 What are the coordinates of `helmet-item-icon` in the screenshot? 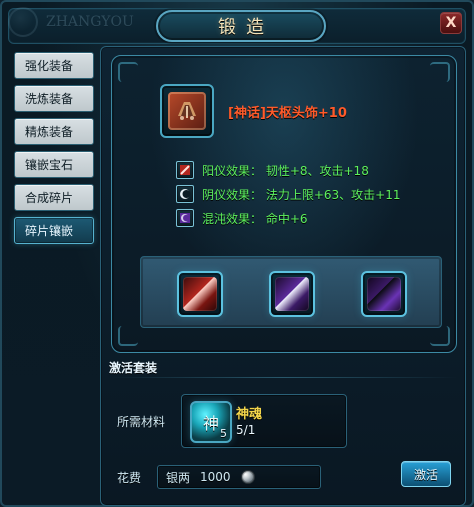 It's located at (187, 111).